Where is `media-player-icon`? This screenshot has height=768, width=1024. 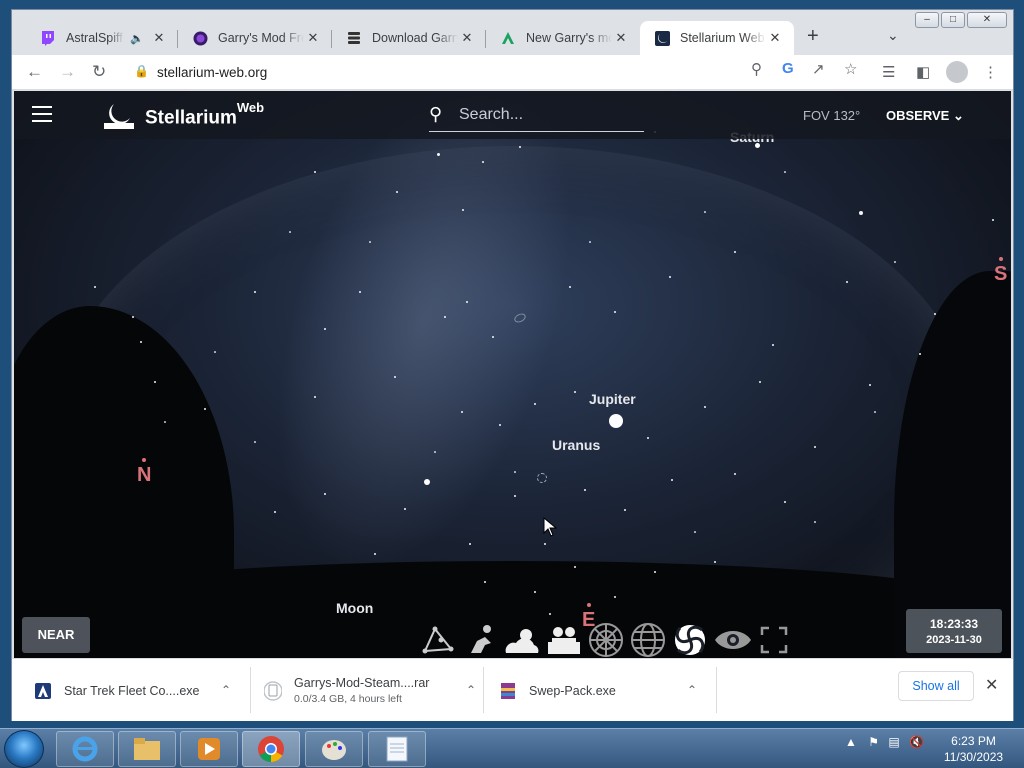 media-player-icon is located at coordinates (209, 749).